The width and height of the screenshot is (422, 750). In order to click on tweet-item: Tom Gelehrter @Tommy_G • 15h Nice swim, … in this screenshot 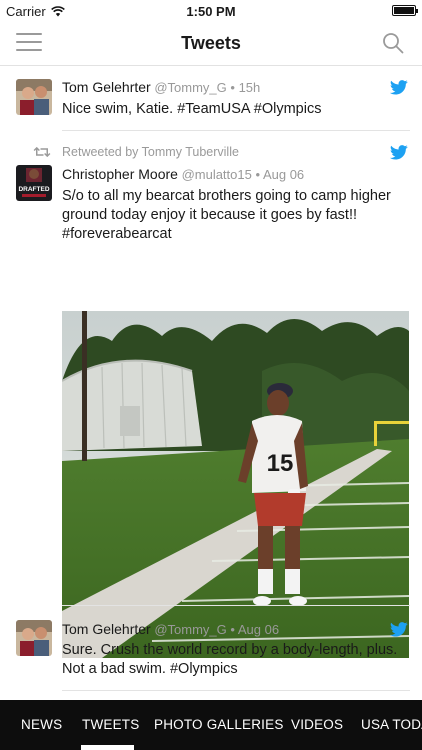, I will do `click(211, 98)`.